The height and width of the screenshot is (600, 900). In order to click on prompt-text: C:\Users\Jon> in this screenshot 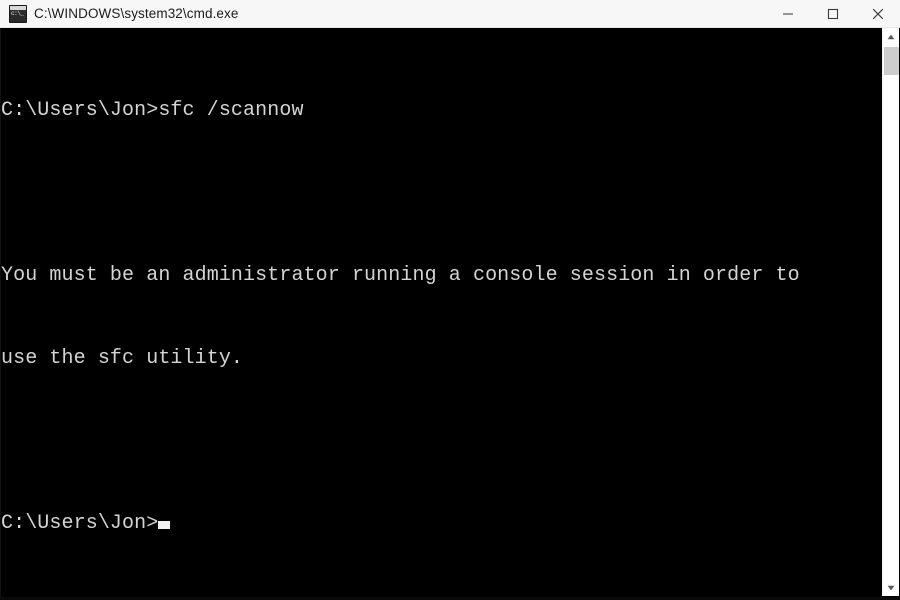, I will do `click(80, 523)`.